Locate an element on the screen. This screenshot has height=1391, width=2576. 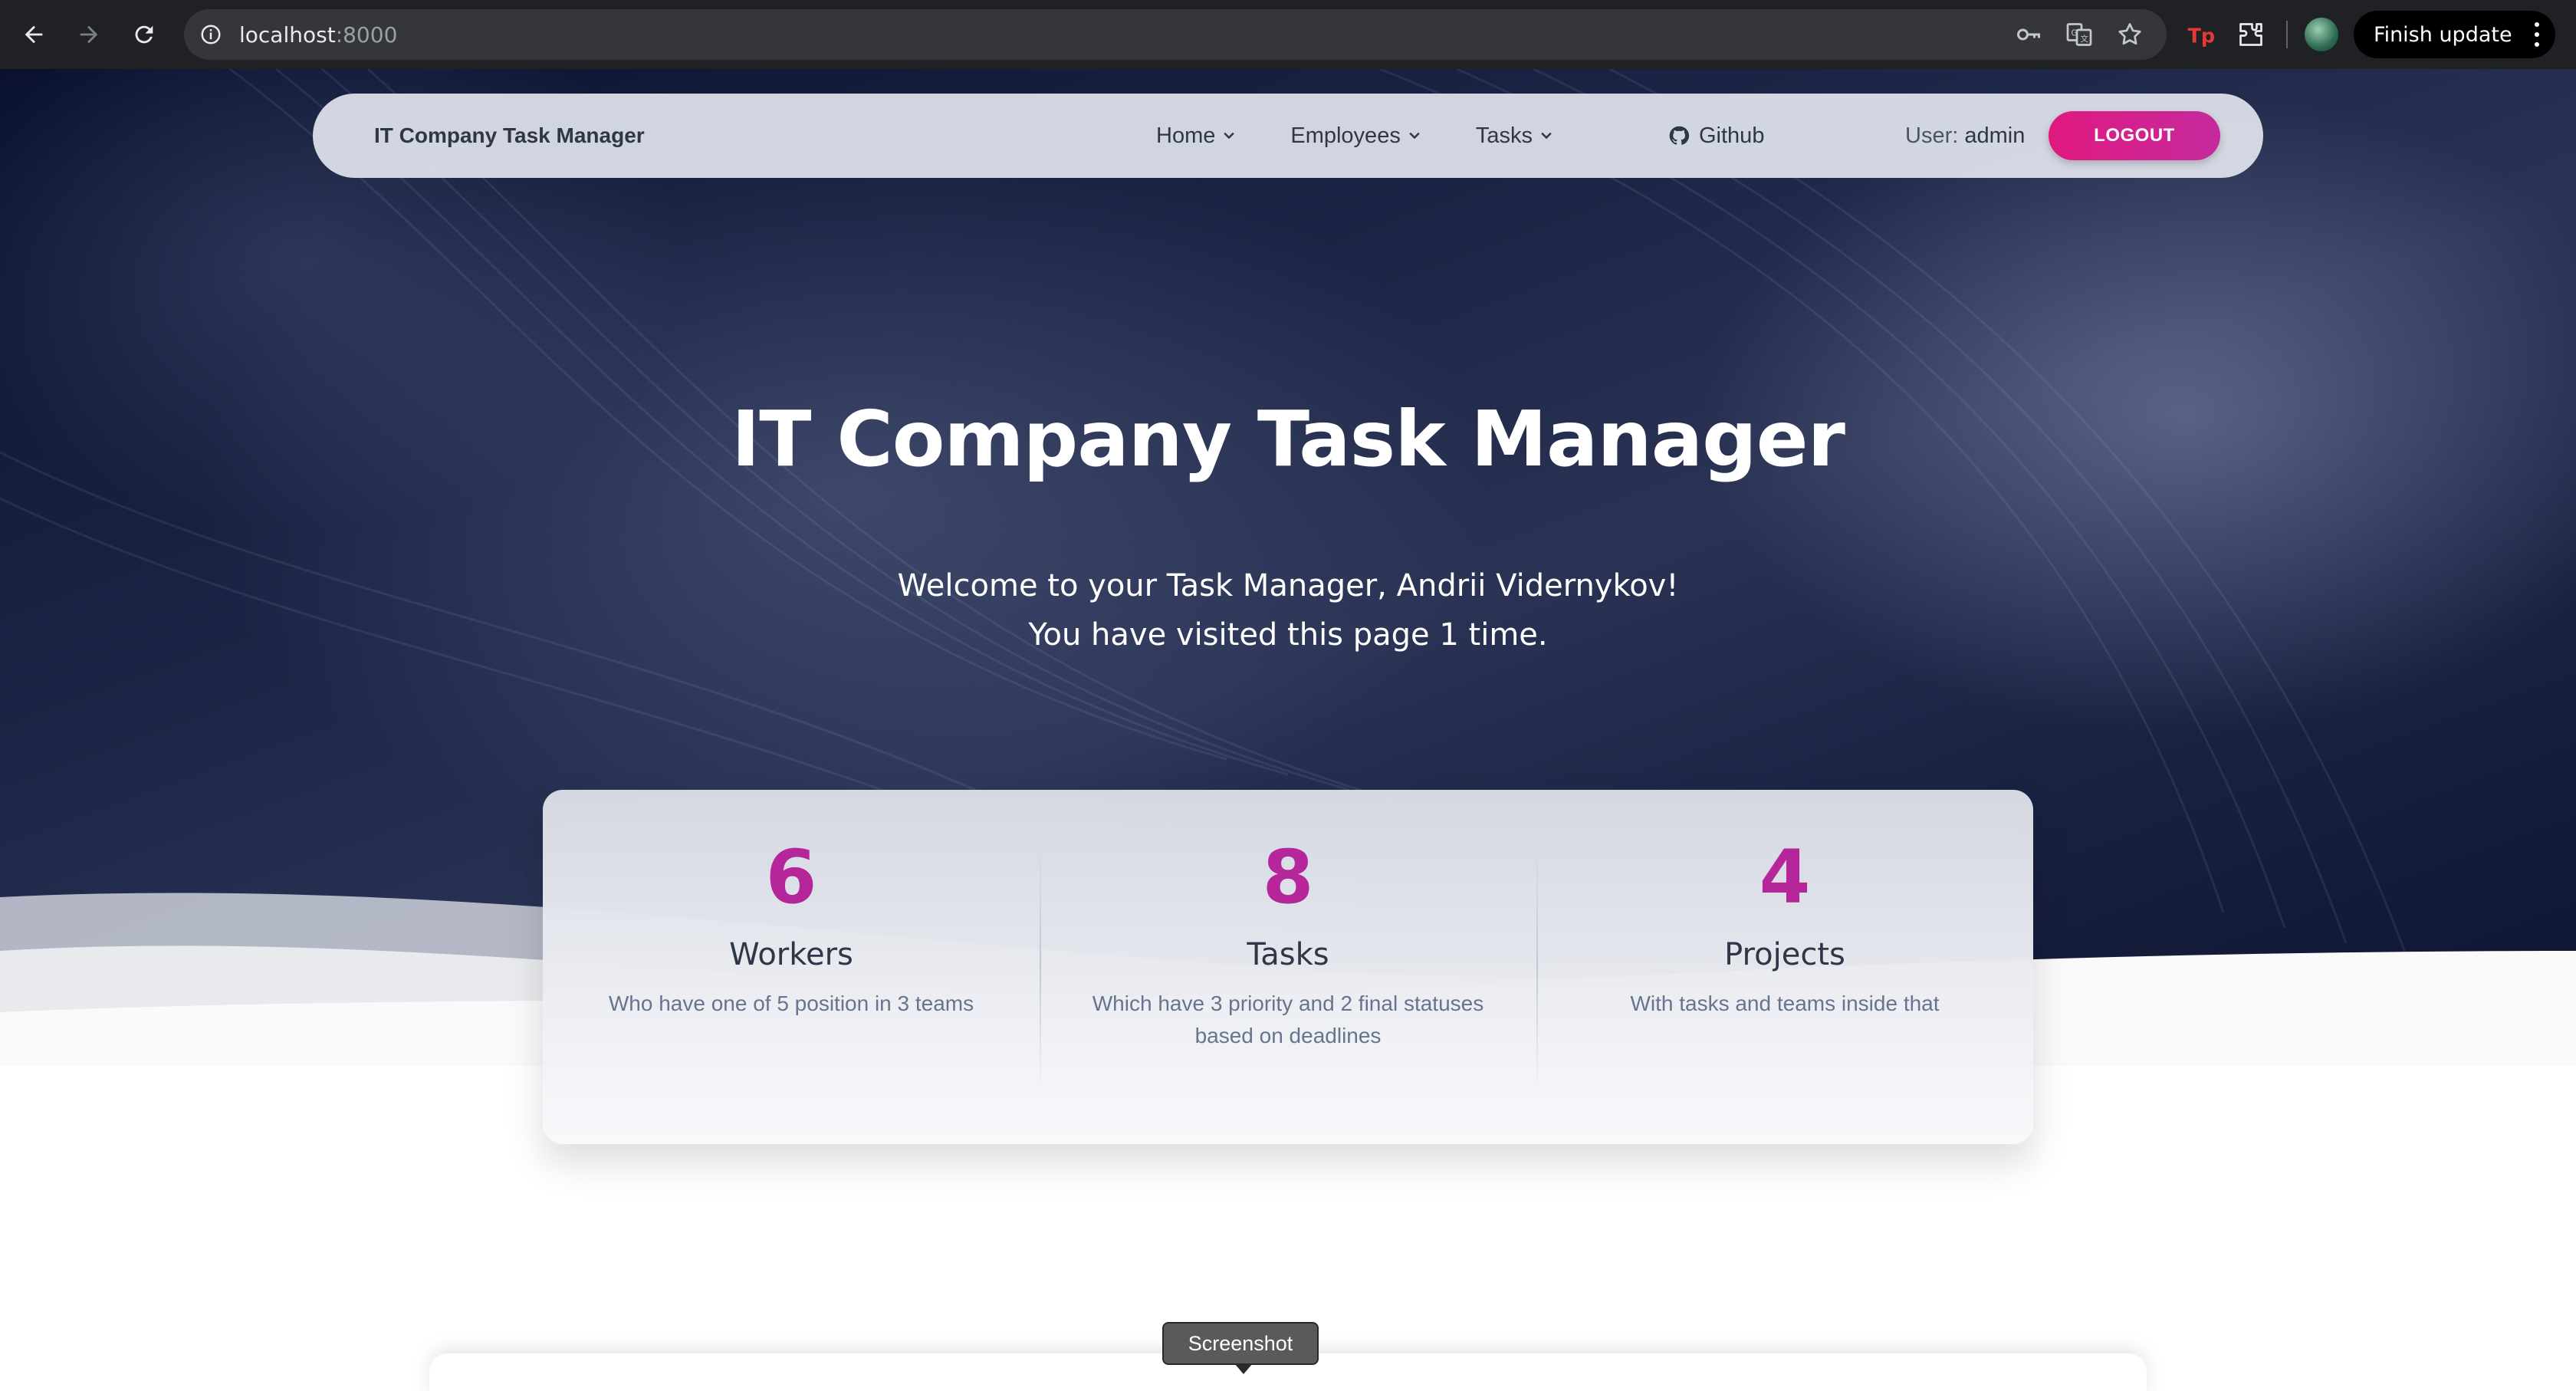
navbar-menu: Home Employees Tasks is located at coordinates (1355, 136).